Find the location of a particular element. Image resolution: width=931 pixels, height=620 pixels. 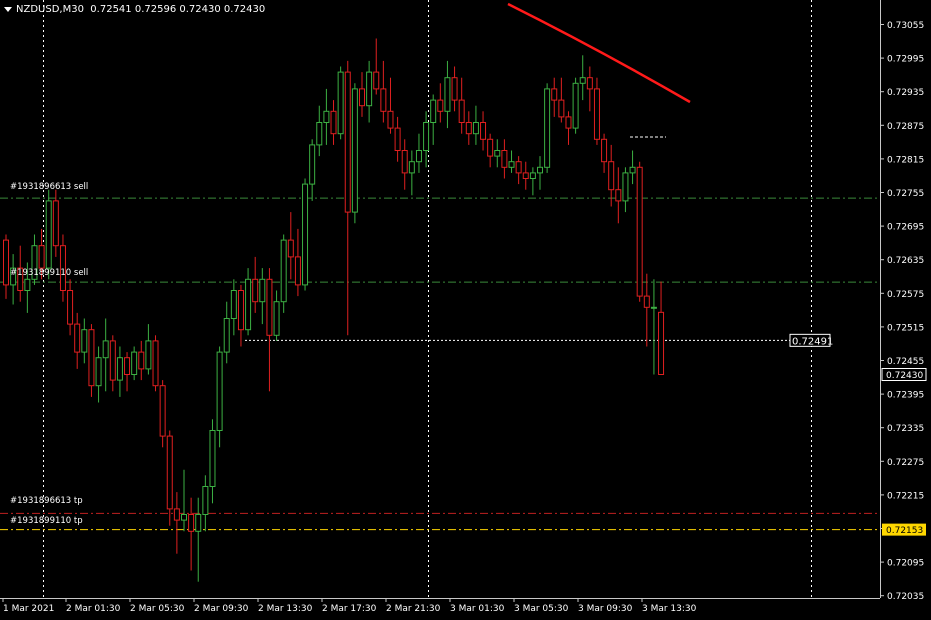

order-label-tp-1: #1931896613 tp is located at coordinates (46, 501).